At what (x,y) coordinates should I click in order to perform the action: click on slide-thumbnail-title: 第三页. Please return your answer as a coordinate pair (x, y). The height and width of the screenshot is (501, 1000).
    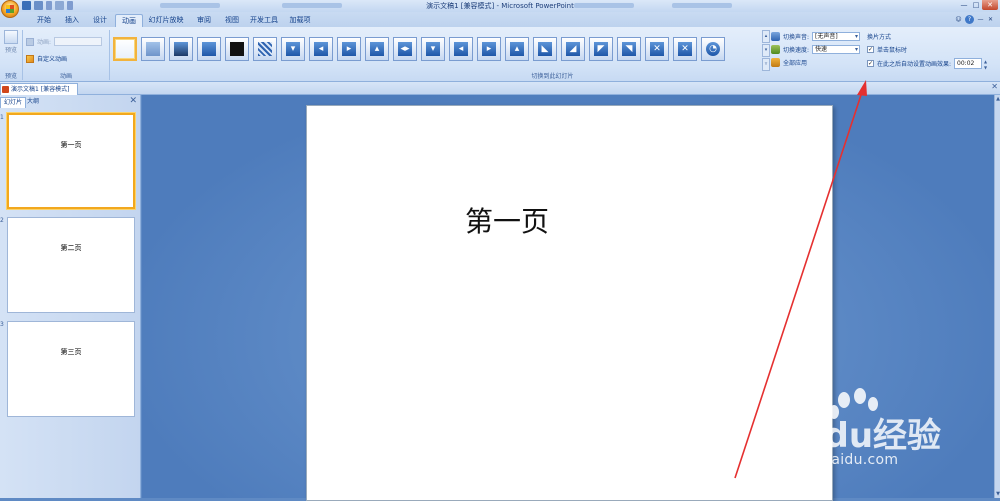
    Looking at the image, I should click on (71, 352).